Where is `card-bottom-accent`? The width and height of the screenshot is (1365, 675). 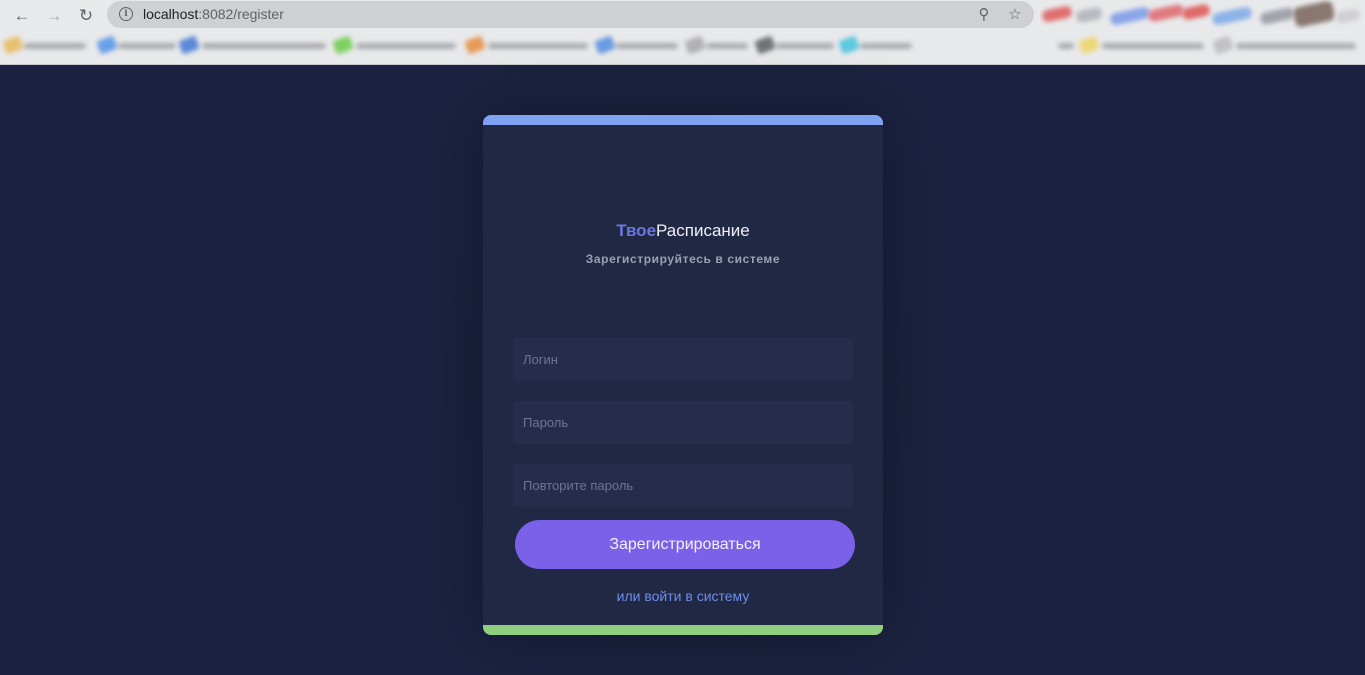 card-bottom-accent is located at coordinates (683, 630).